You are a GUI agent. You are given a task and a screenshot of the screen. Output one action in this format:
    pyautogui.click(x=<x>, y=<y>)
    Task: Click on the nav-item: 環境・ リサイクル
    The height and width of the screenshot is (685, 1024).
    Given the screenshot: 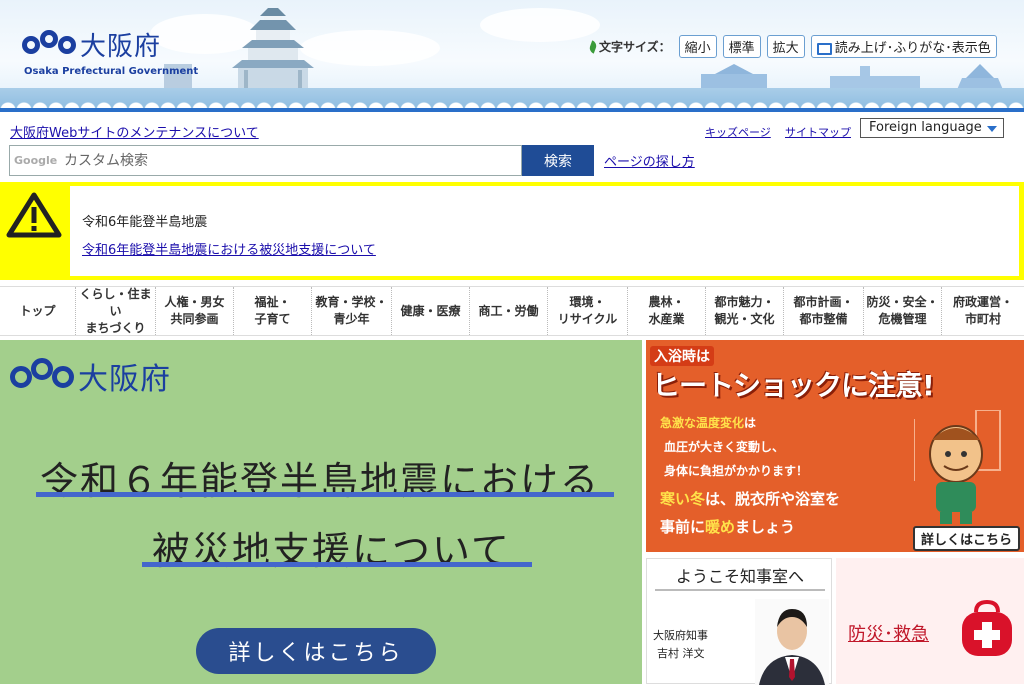 What is the action you would take?
    pyautogui.click(x=588, y=311)
    